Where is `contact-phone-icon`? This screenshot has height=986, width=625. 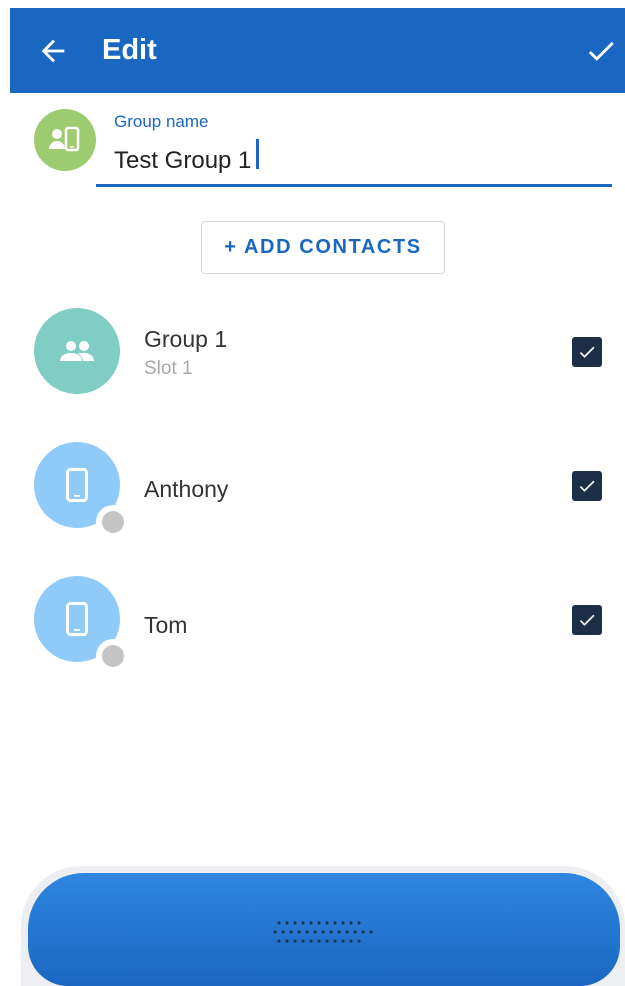
contact-phone-icon is located at coordinates (64, 139).